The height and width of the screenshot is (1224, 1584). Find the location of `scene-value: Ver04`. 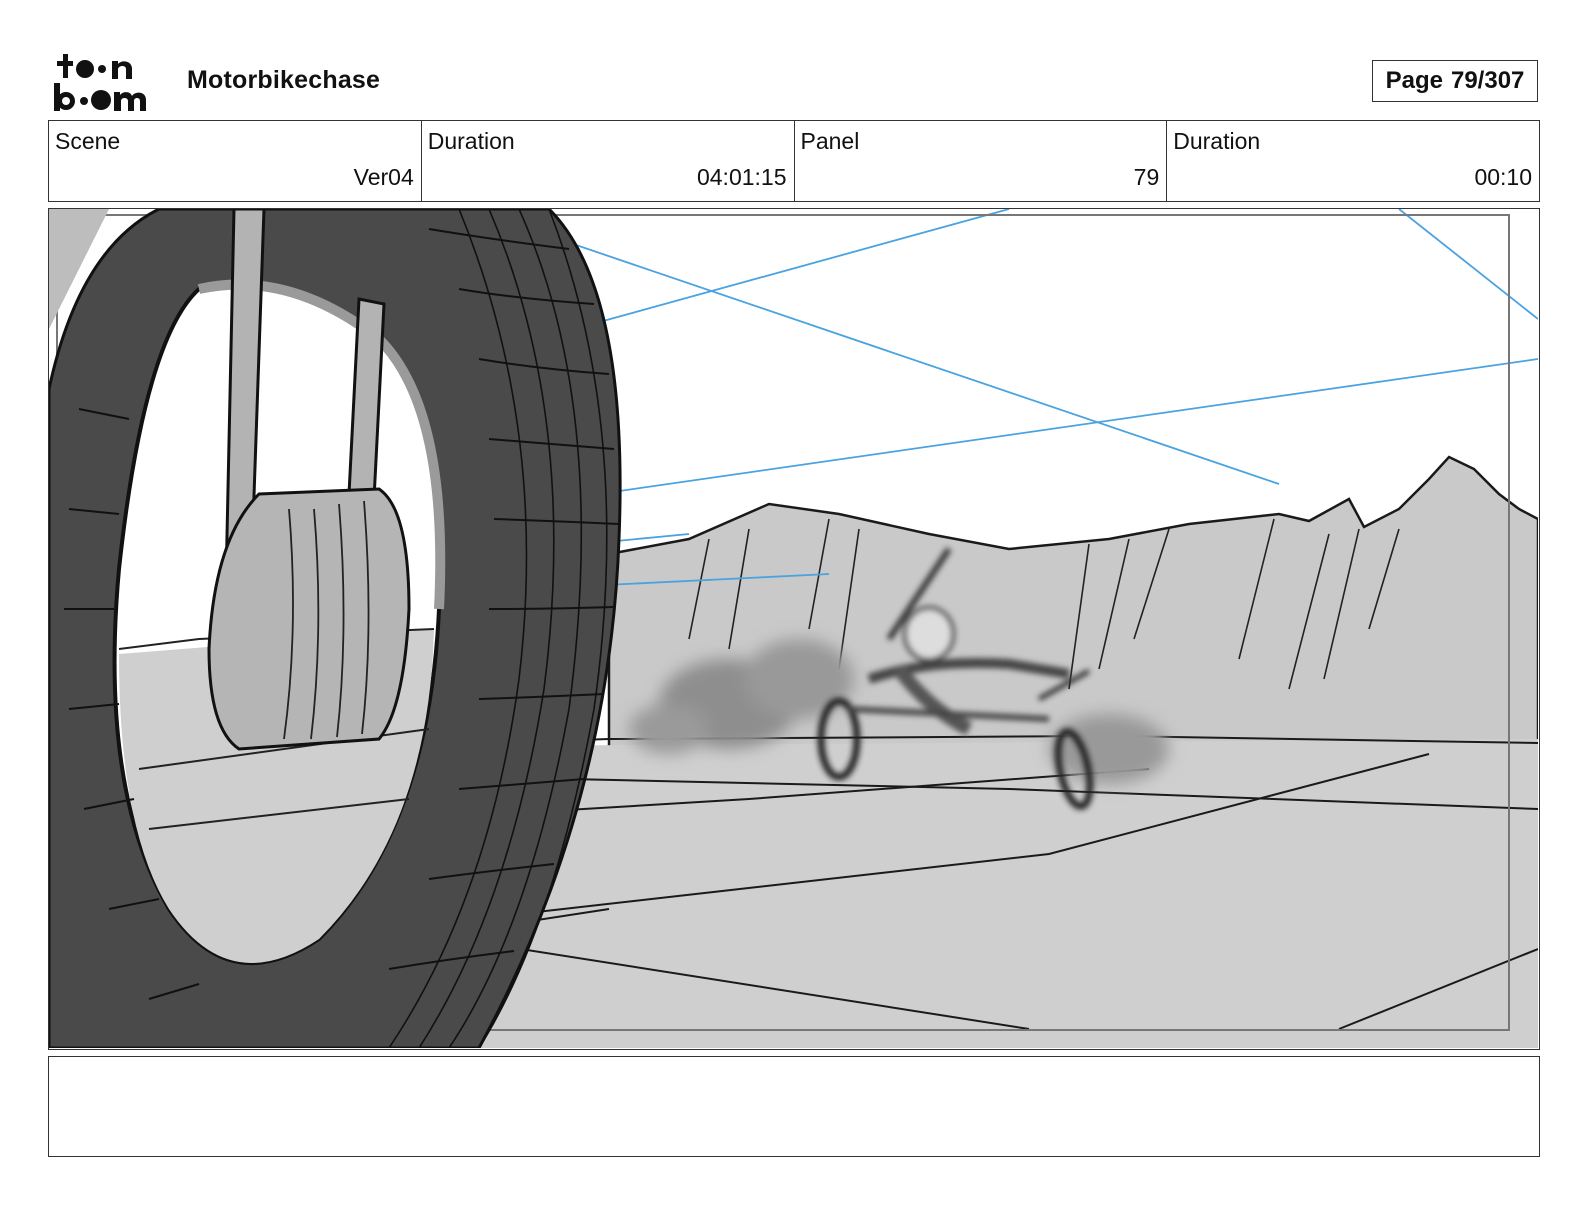

scene-value: Ver04 is located at coordinates (383, 177).